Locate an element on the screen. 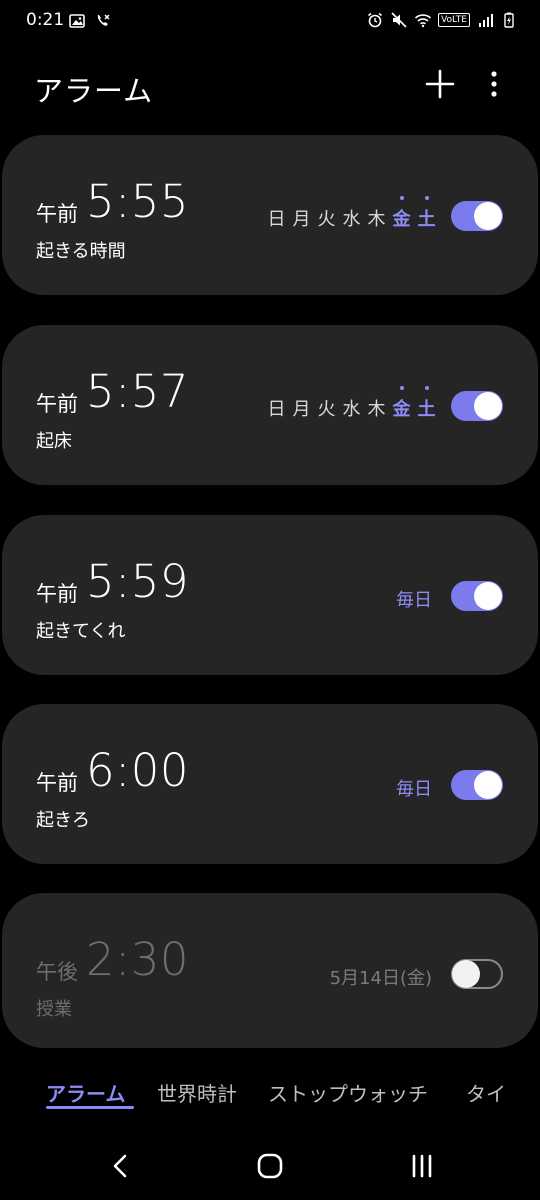 The width and height of the screenshot is (540, 1200). image-icon is located at coordinates (77, 21).